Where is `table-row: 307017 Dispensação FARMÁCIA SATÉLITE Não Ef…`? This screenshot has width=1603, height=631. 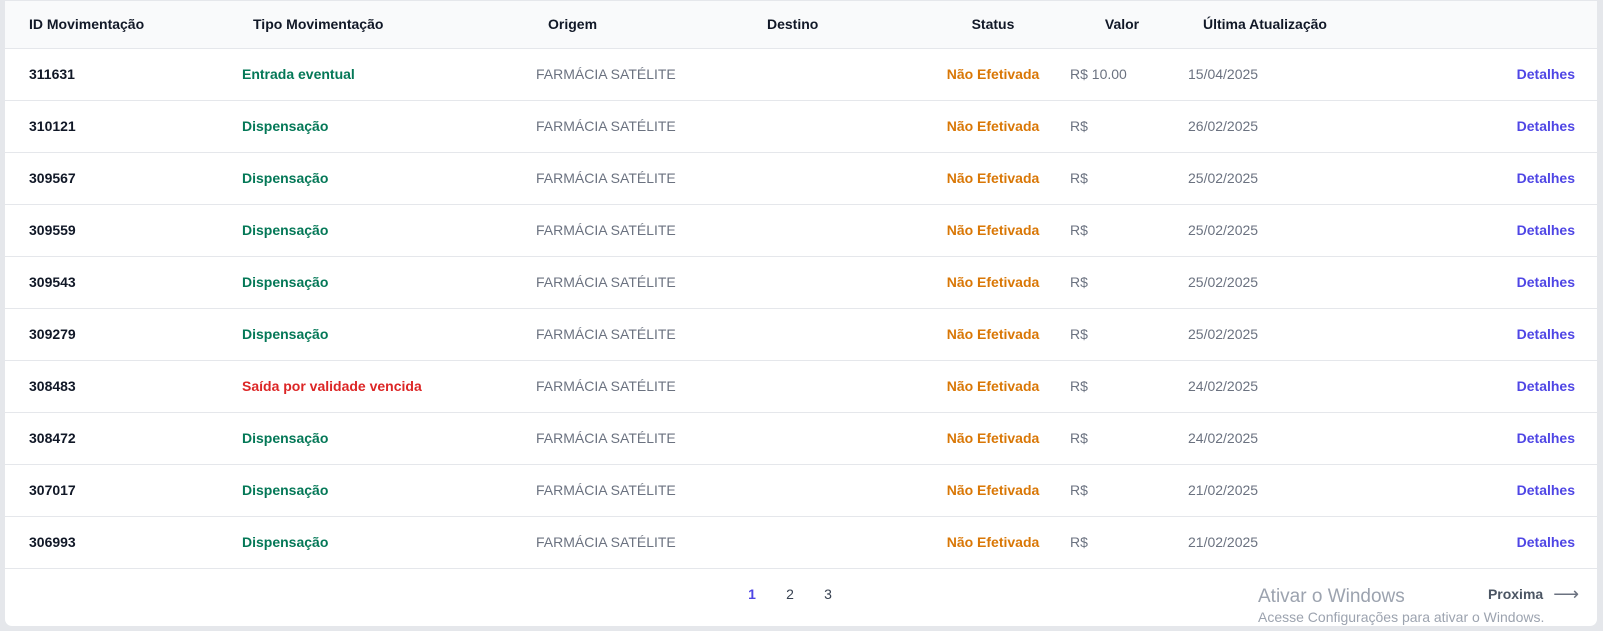 table-row: 307017 Dispensação FARMÁCIA SATÉLITE Não Ef… is located at coordinates (801, 490).